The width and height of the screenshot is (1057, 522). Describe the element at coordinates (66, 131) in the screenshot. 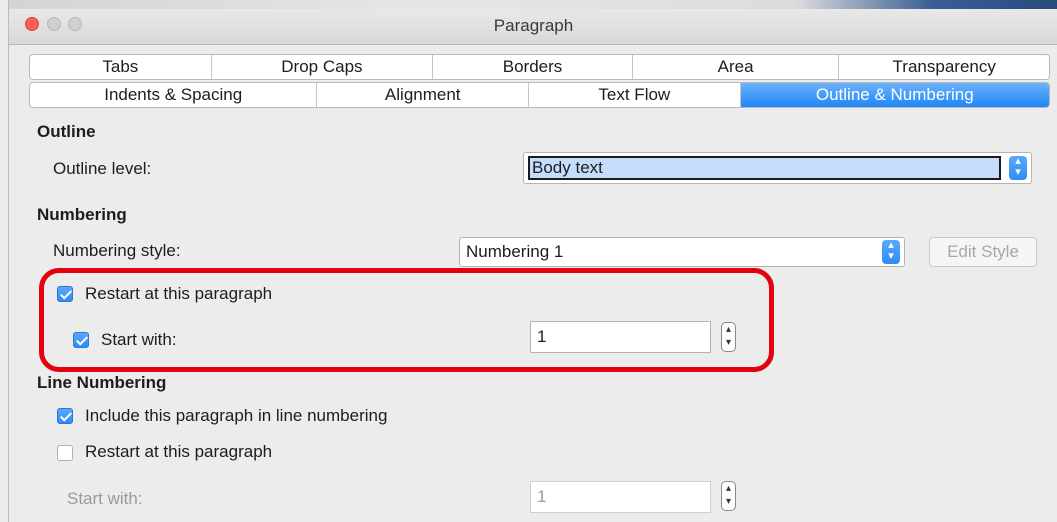

I see `outline-section-title: Outline` at that location.